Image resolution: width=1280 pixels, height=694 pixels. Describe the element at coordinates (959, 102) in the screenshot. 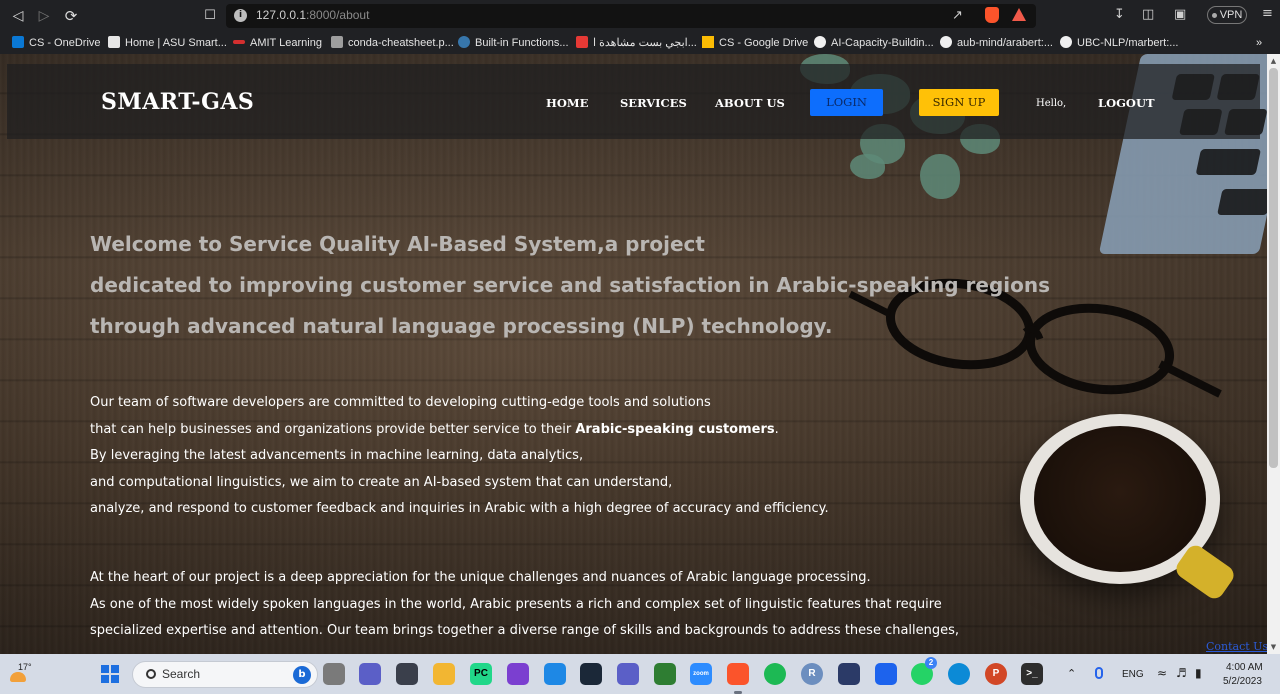

I see `signup-button: SIGN UP` at that location.